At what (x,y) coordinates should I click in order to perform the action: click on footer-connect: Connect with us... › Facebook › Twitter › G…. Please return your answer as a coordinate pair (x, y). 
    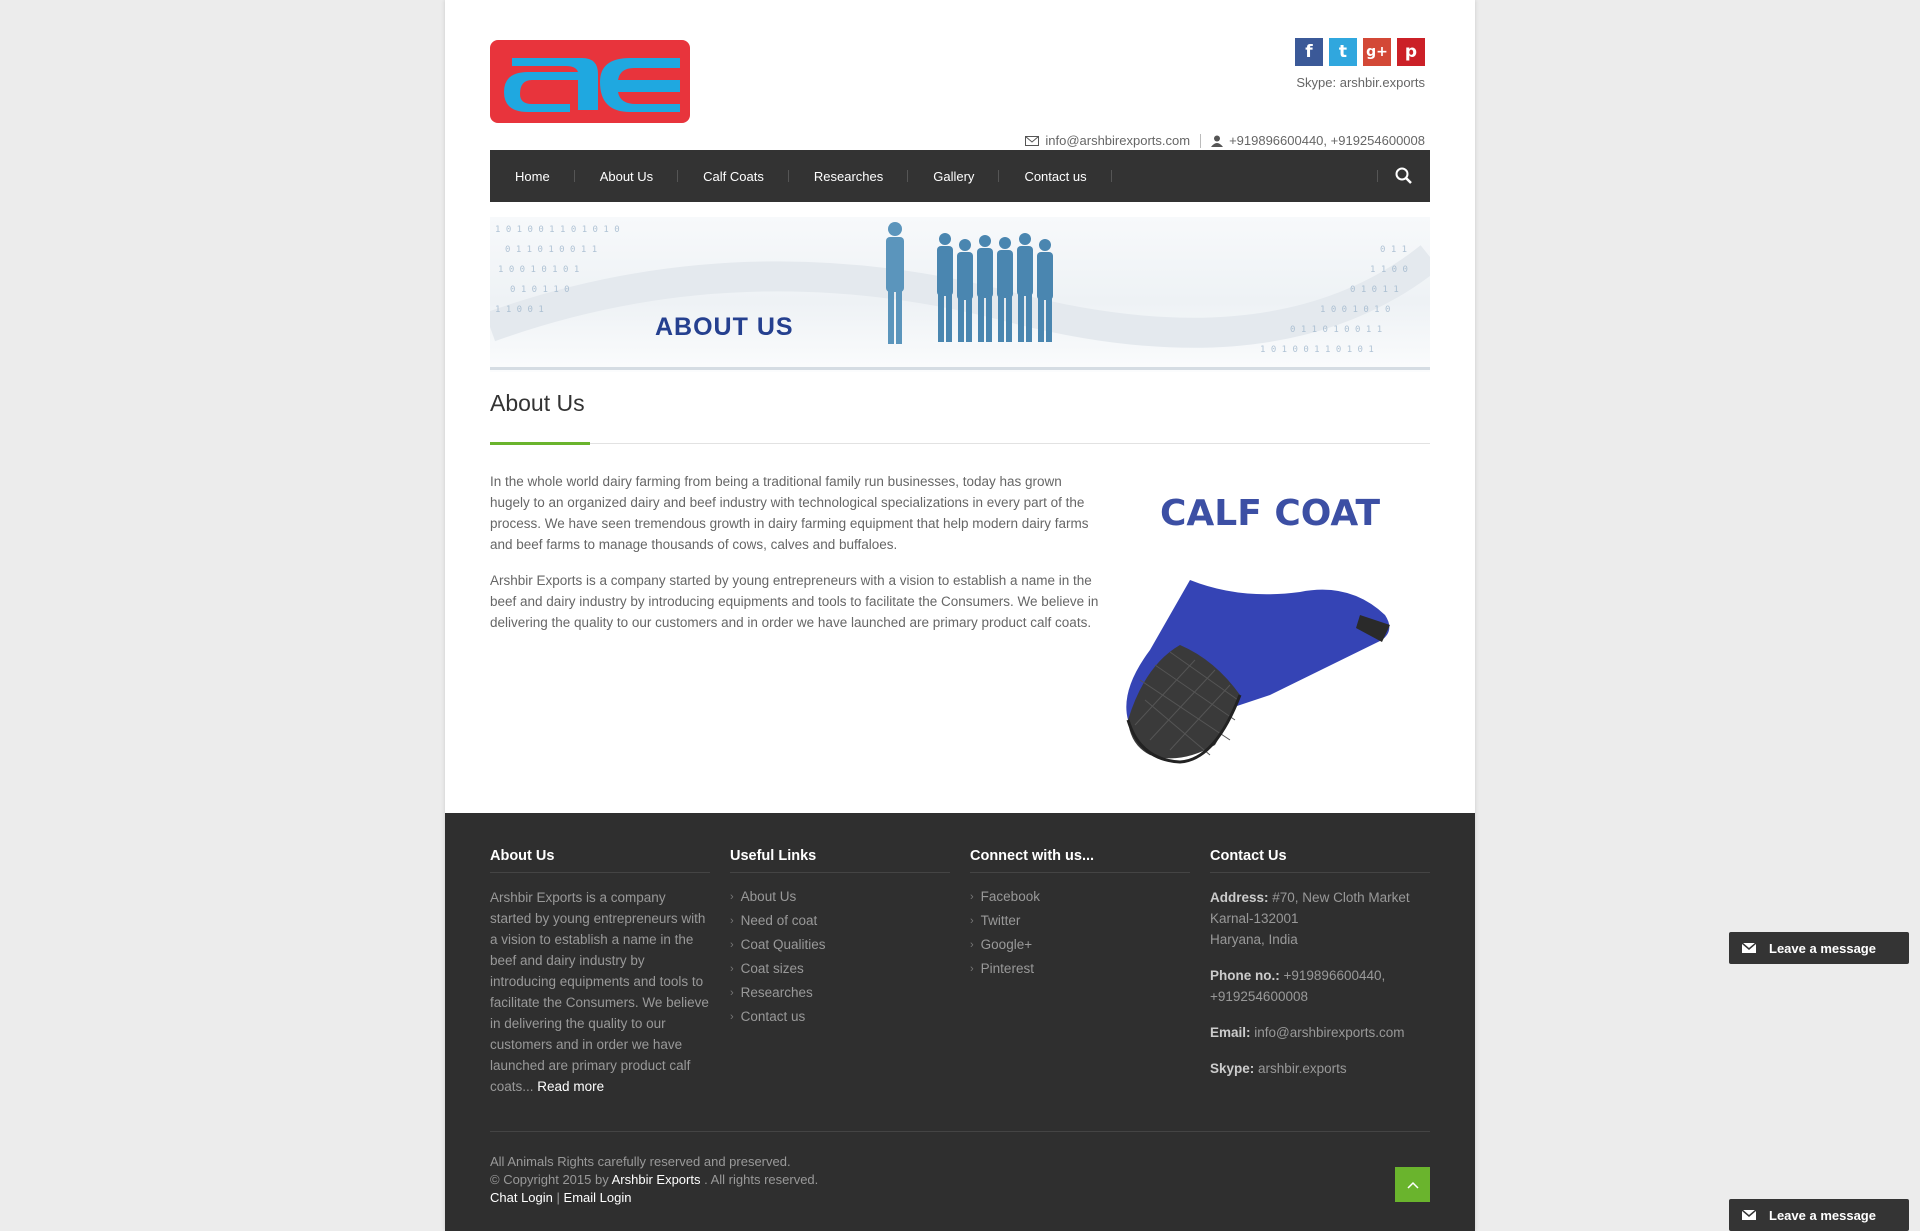
    Looking at the image, I should click on (1080, 914).